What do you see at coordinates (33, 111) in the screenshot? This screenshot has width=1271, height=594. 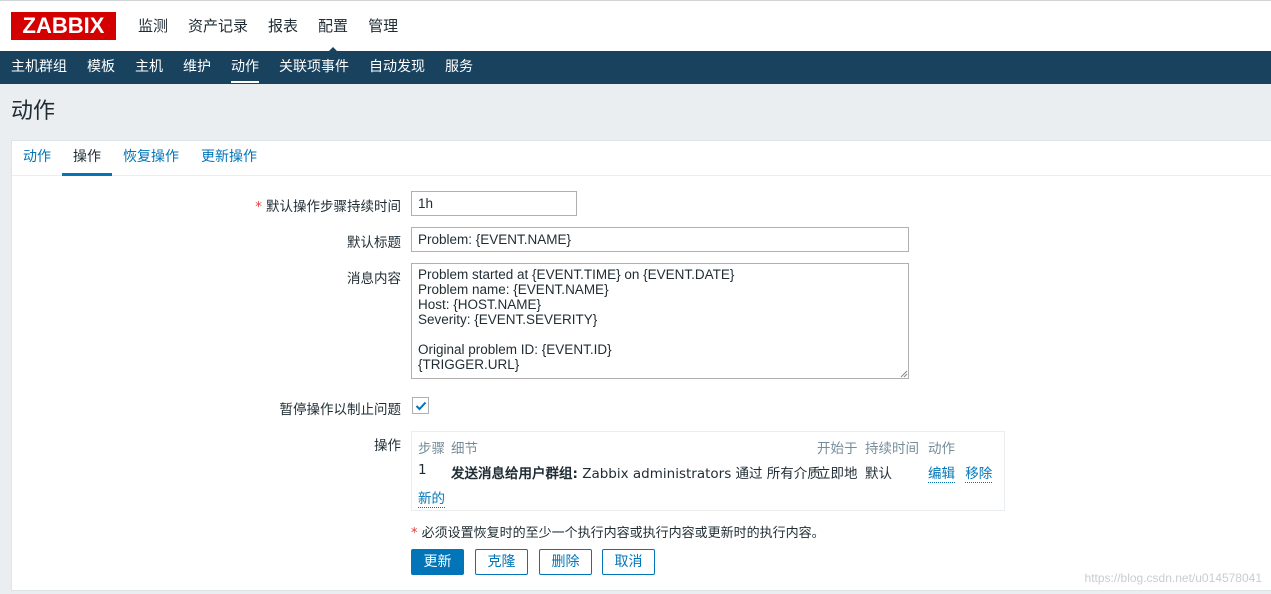 I see `page-title: 动作` at bounding box center [33, 111].